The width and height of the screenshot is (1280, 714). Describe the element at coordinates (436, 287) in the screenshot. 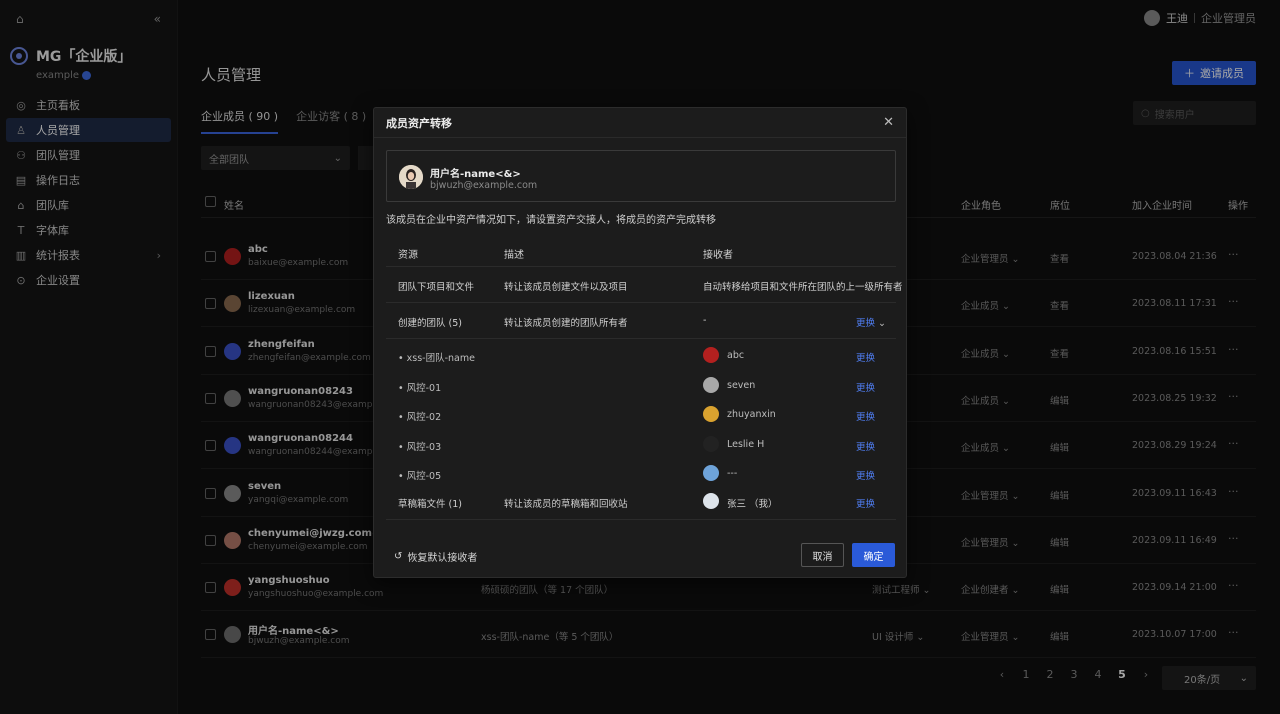

I see `resource-label: 团队下项目和文件` at that location.